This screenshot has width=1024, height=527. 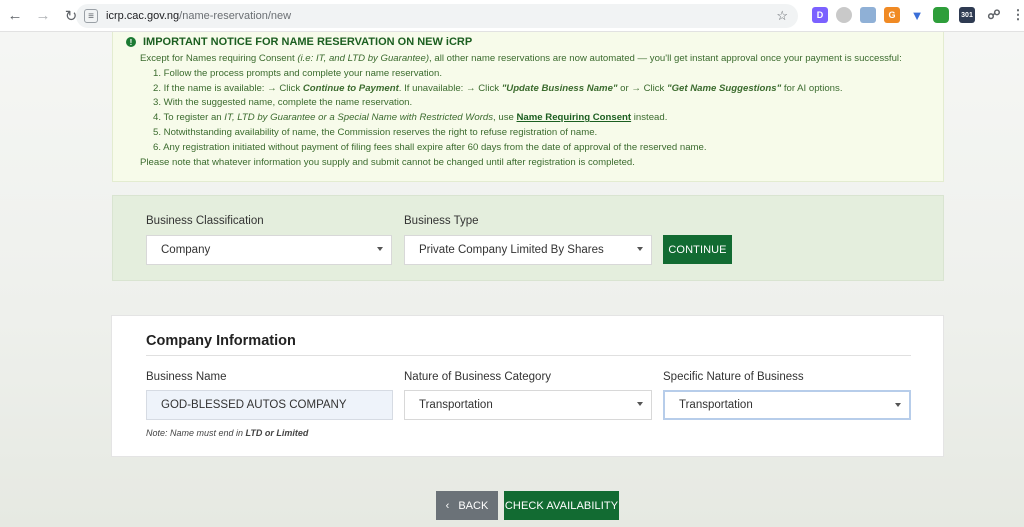 I want to click on business-classification-label: Business Classification, so click(x=205, y=221).